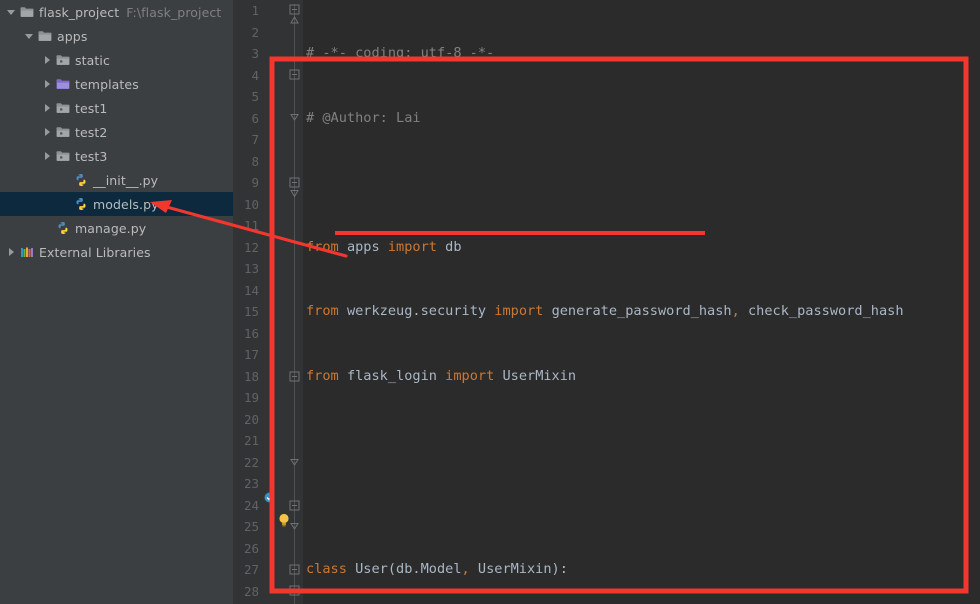  What do you see at coordinates (116, 36) in the screenshot?
I see `tree-row-apps: apps` at bounding box center [116, 36].